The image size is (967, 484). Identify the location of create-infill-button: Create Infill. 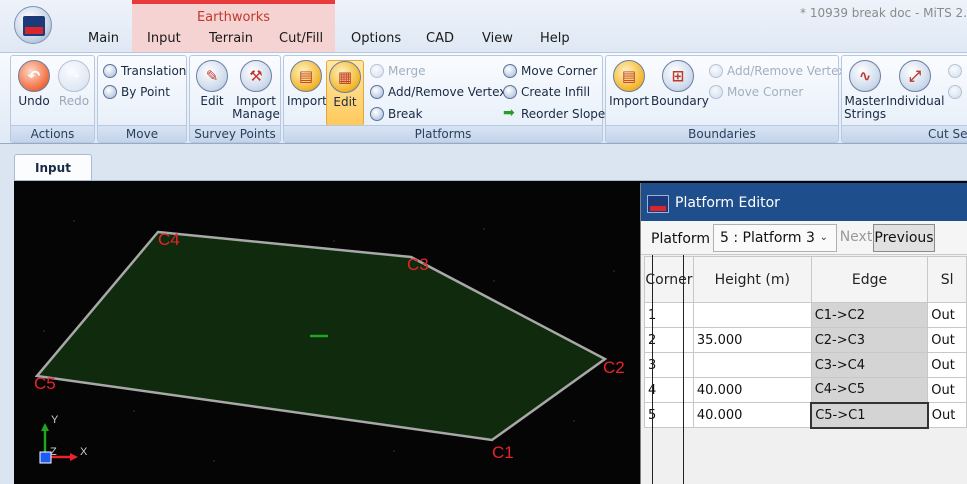
(545, 92).